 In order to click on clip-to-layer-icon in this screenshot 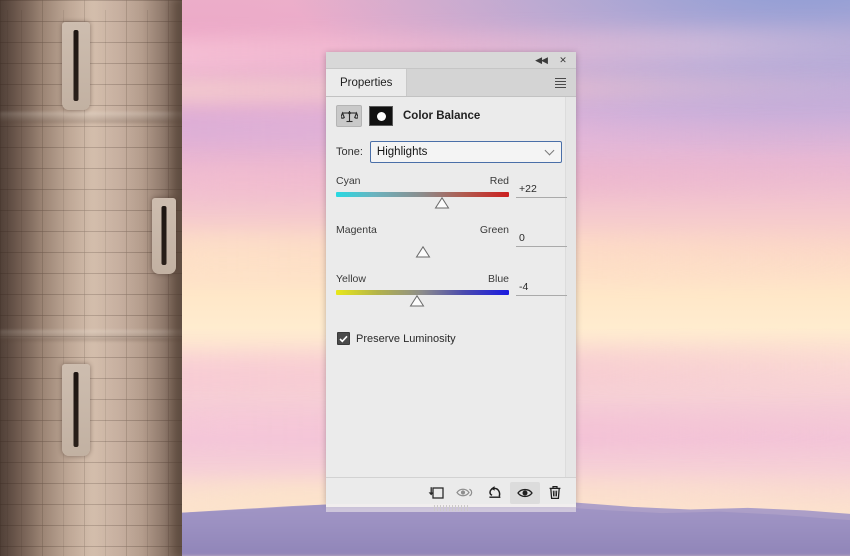, I will do `click(436, 493)`.